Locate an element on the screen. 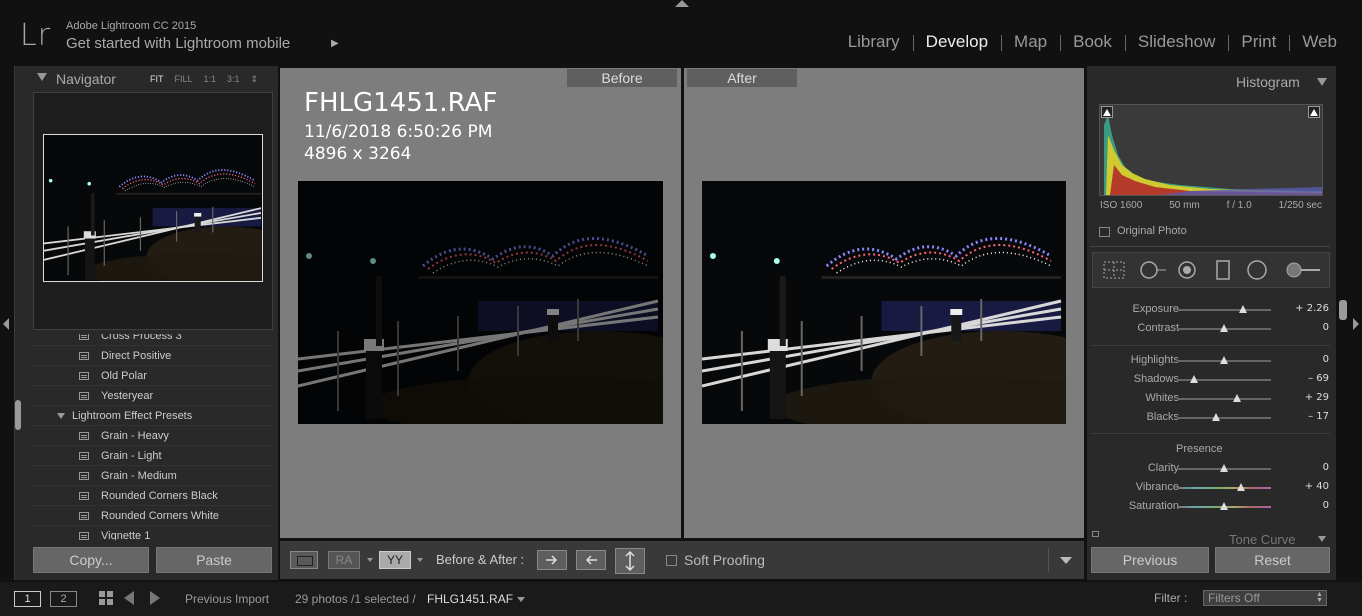 This screenshot has height=616, width=1362. left-panel-scrollbar is located at coordinates (18, 415).